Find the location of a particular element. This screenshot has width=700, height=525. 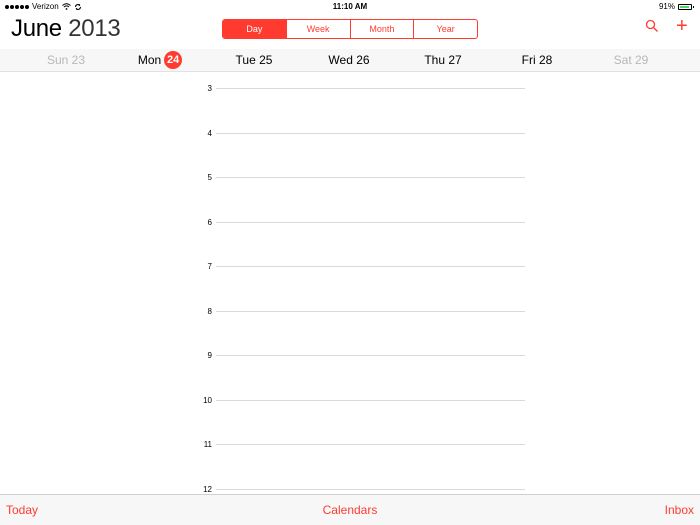

day-tue-25: Tue 25 is located at coordinates (254, 60).